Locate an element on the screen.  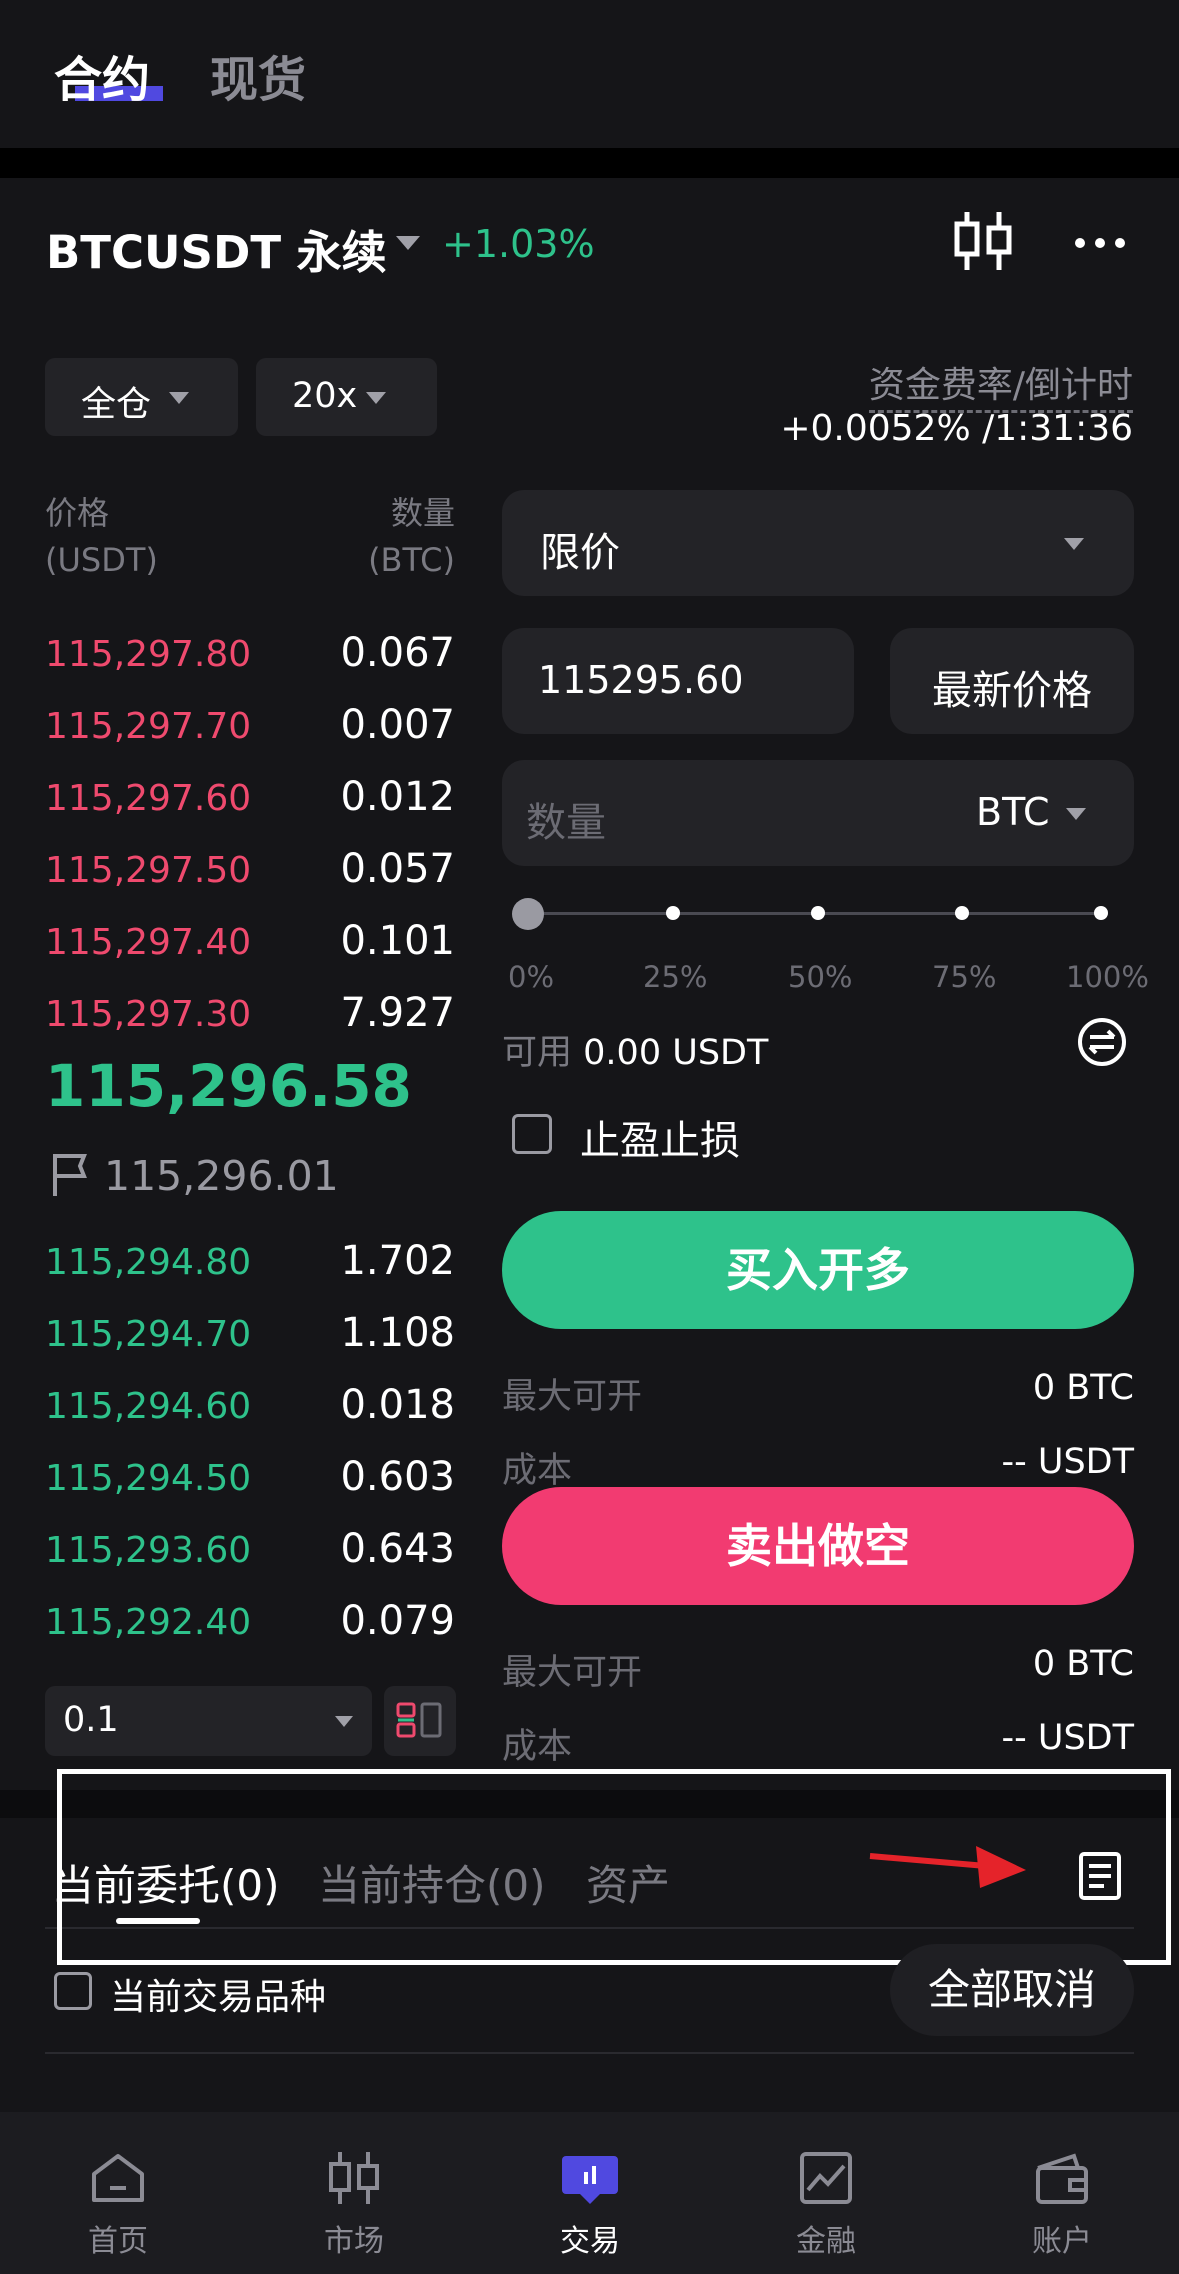
nav-account: 账户 is located at coordinates (1061, 2193).